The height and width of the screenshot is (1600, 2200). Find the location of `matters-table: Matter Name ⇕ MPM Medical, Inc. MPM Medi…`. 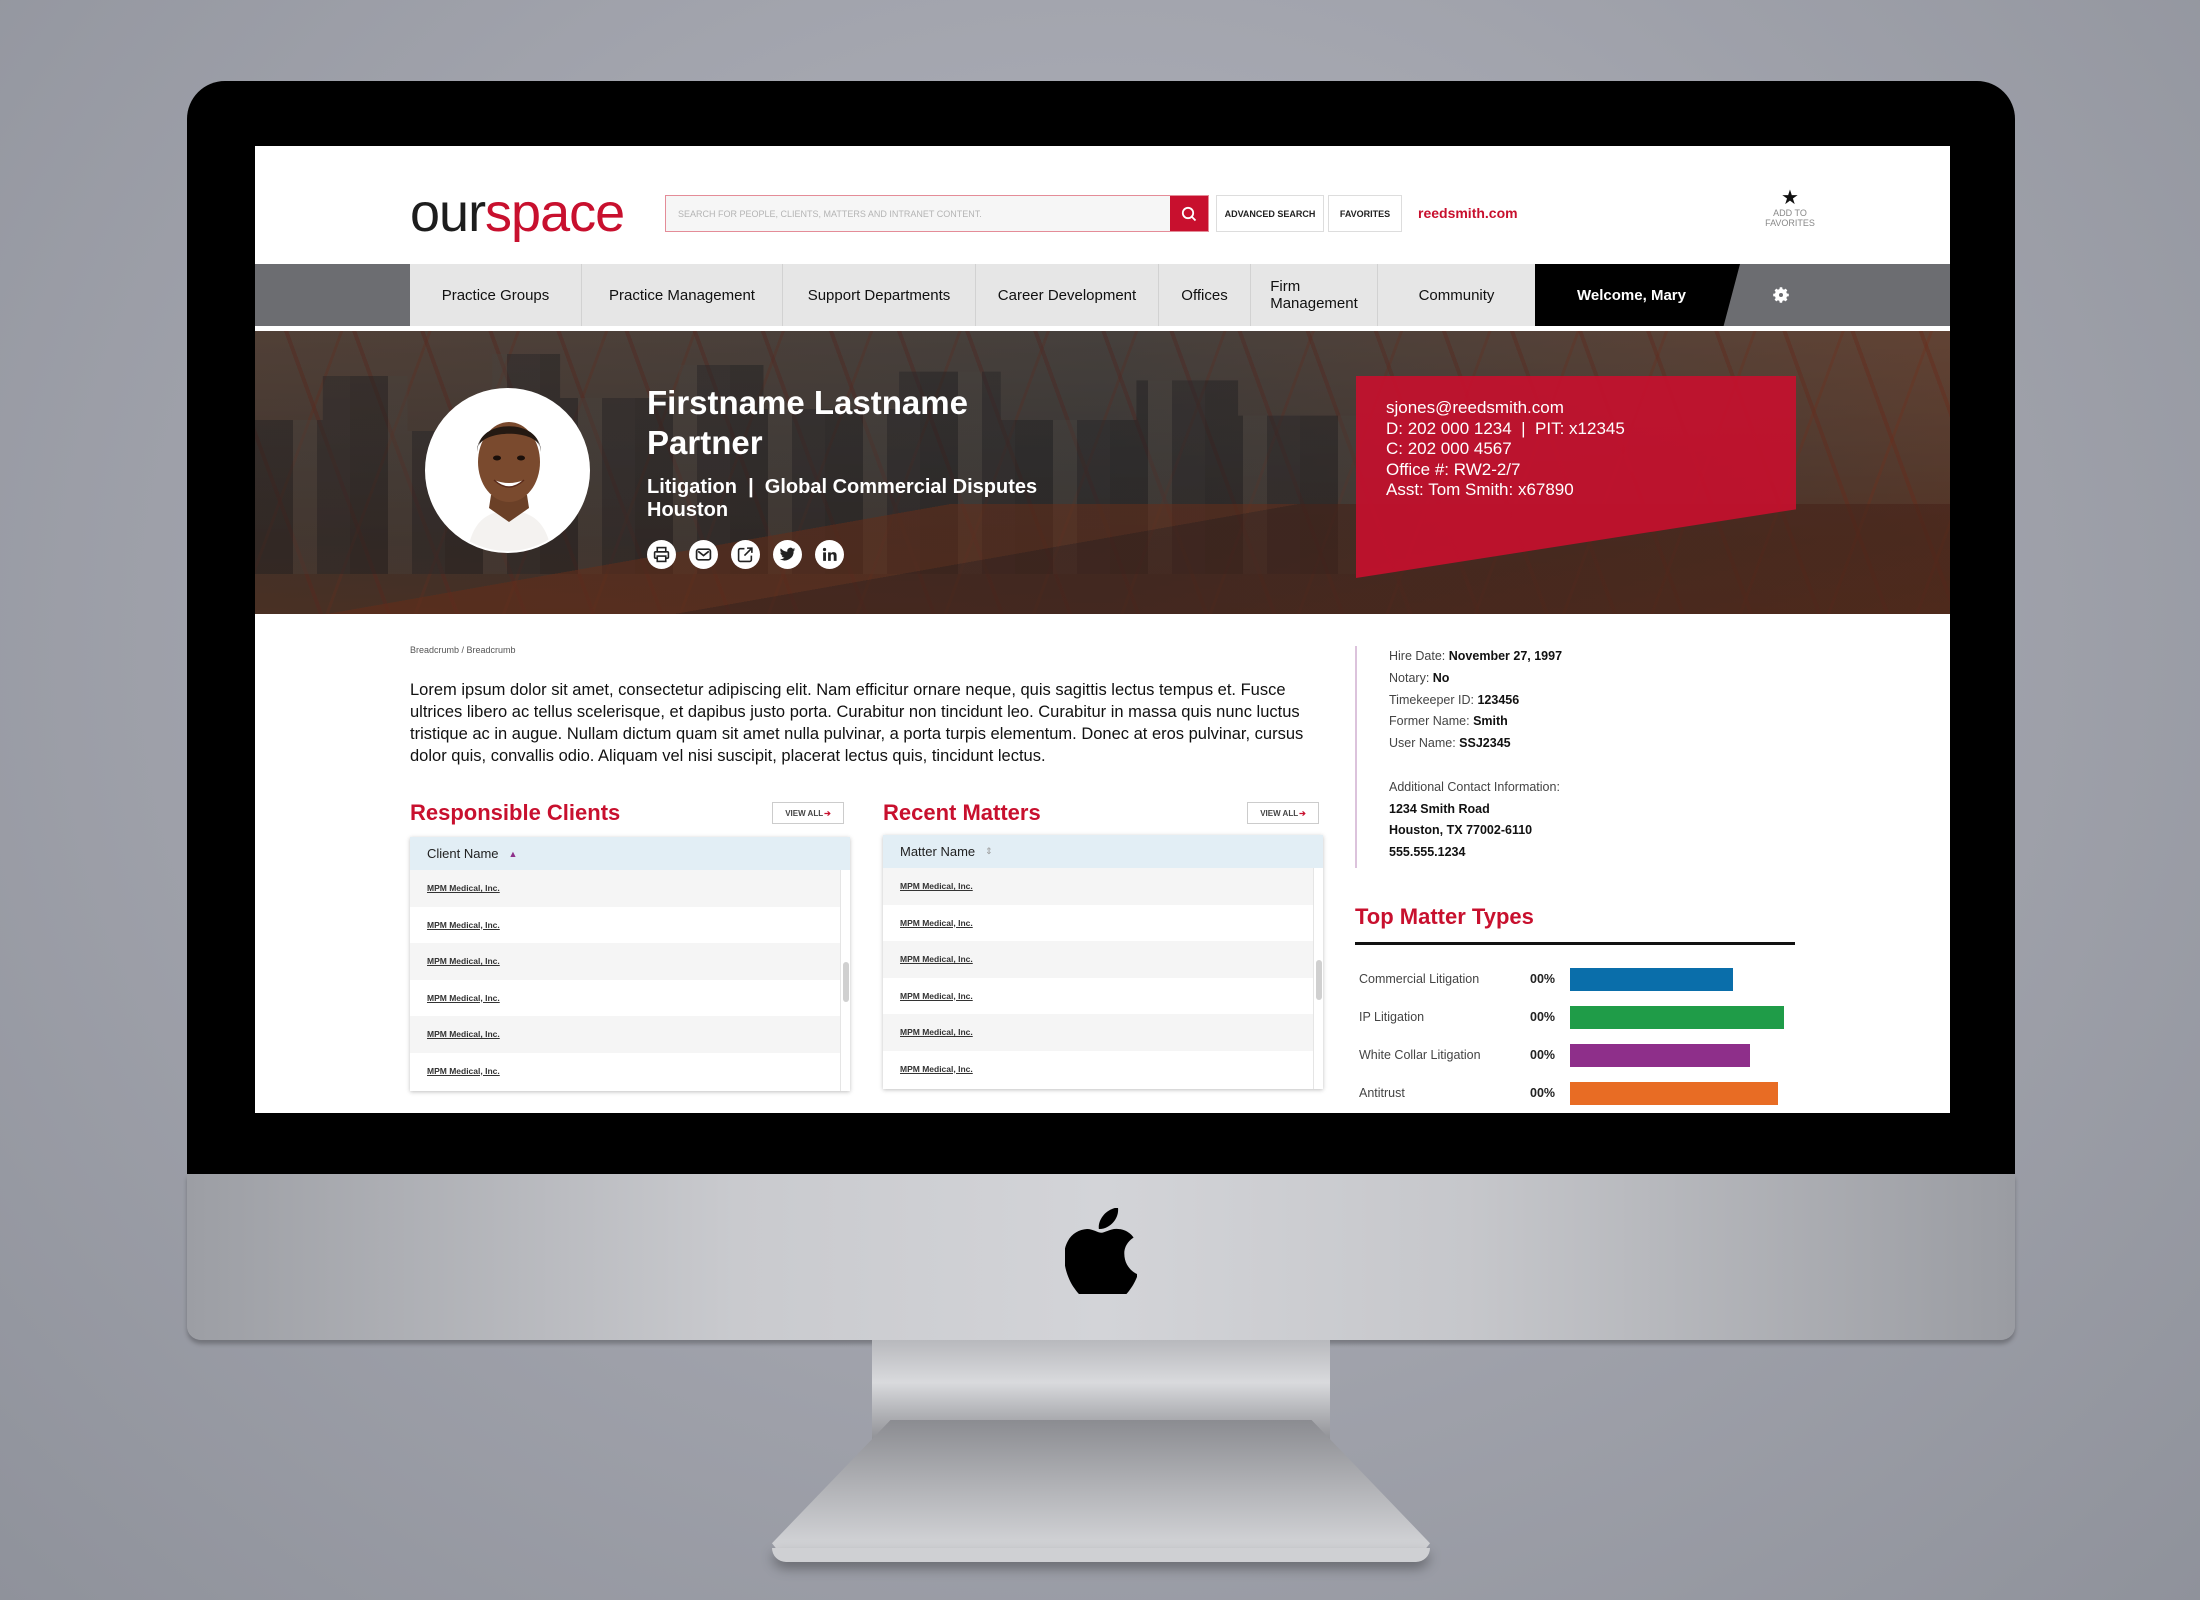

matters-table: Matter Name ⇕ MPM Medical, Inc. MPM Medi… is located at coordinates (1103, 962).